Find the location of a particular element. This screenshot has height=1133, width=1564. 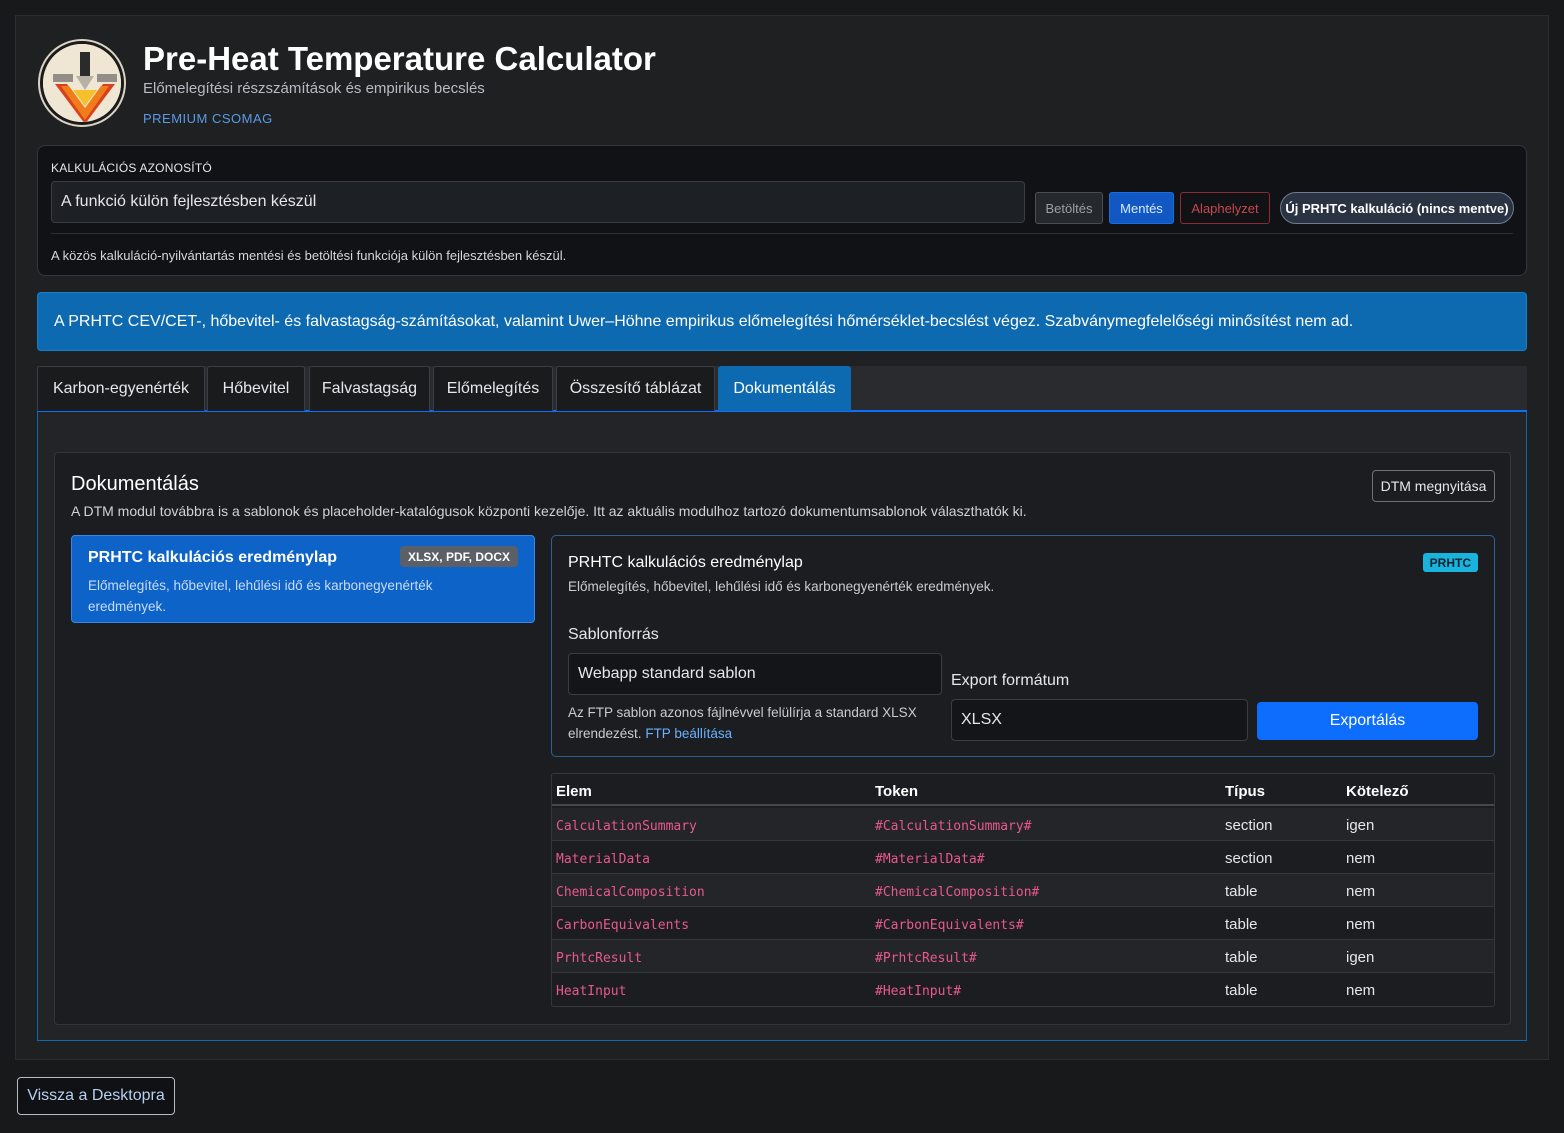

cell-elem: ChemicalComposition is located at coordinates (630, 892).